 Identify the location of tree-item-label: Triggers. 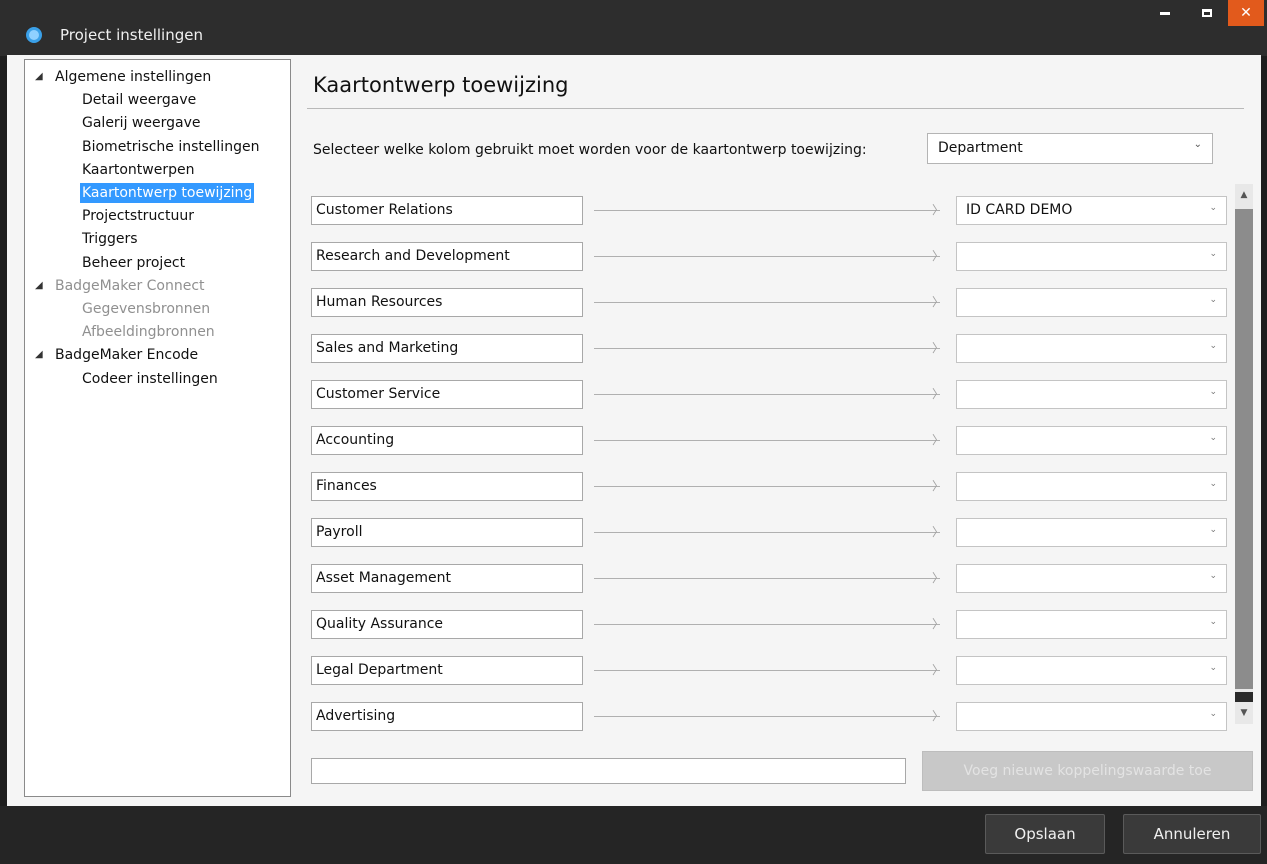
(110, 239).